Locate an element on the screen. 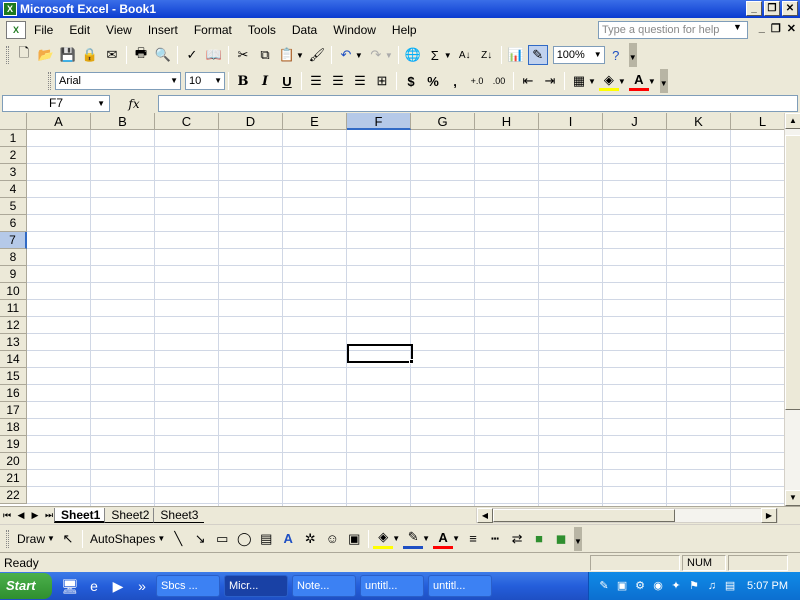  menu-insert: Insert is located at coordinates (163, 30).